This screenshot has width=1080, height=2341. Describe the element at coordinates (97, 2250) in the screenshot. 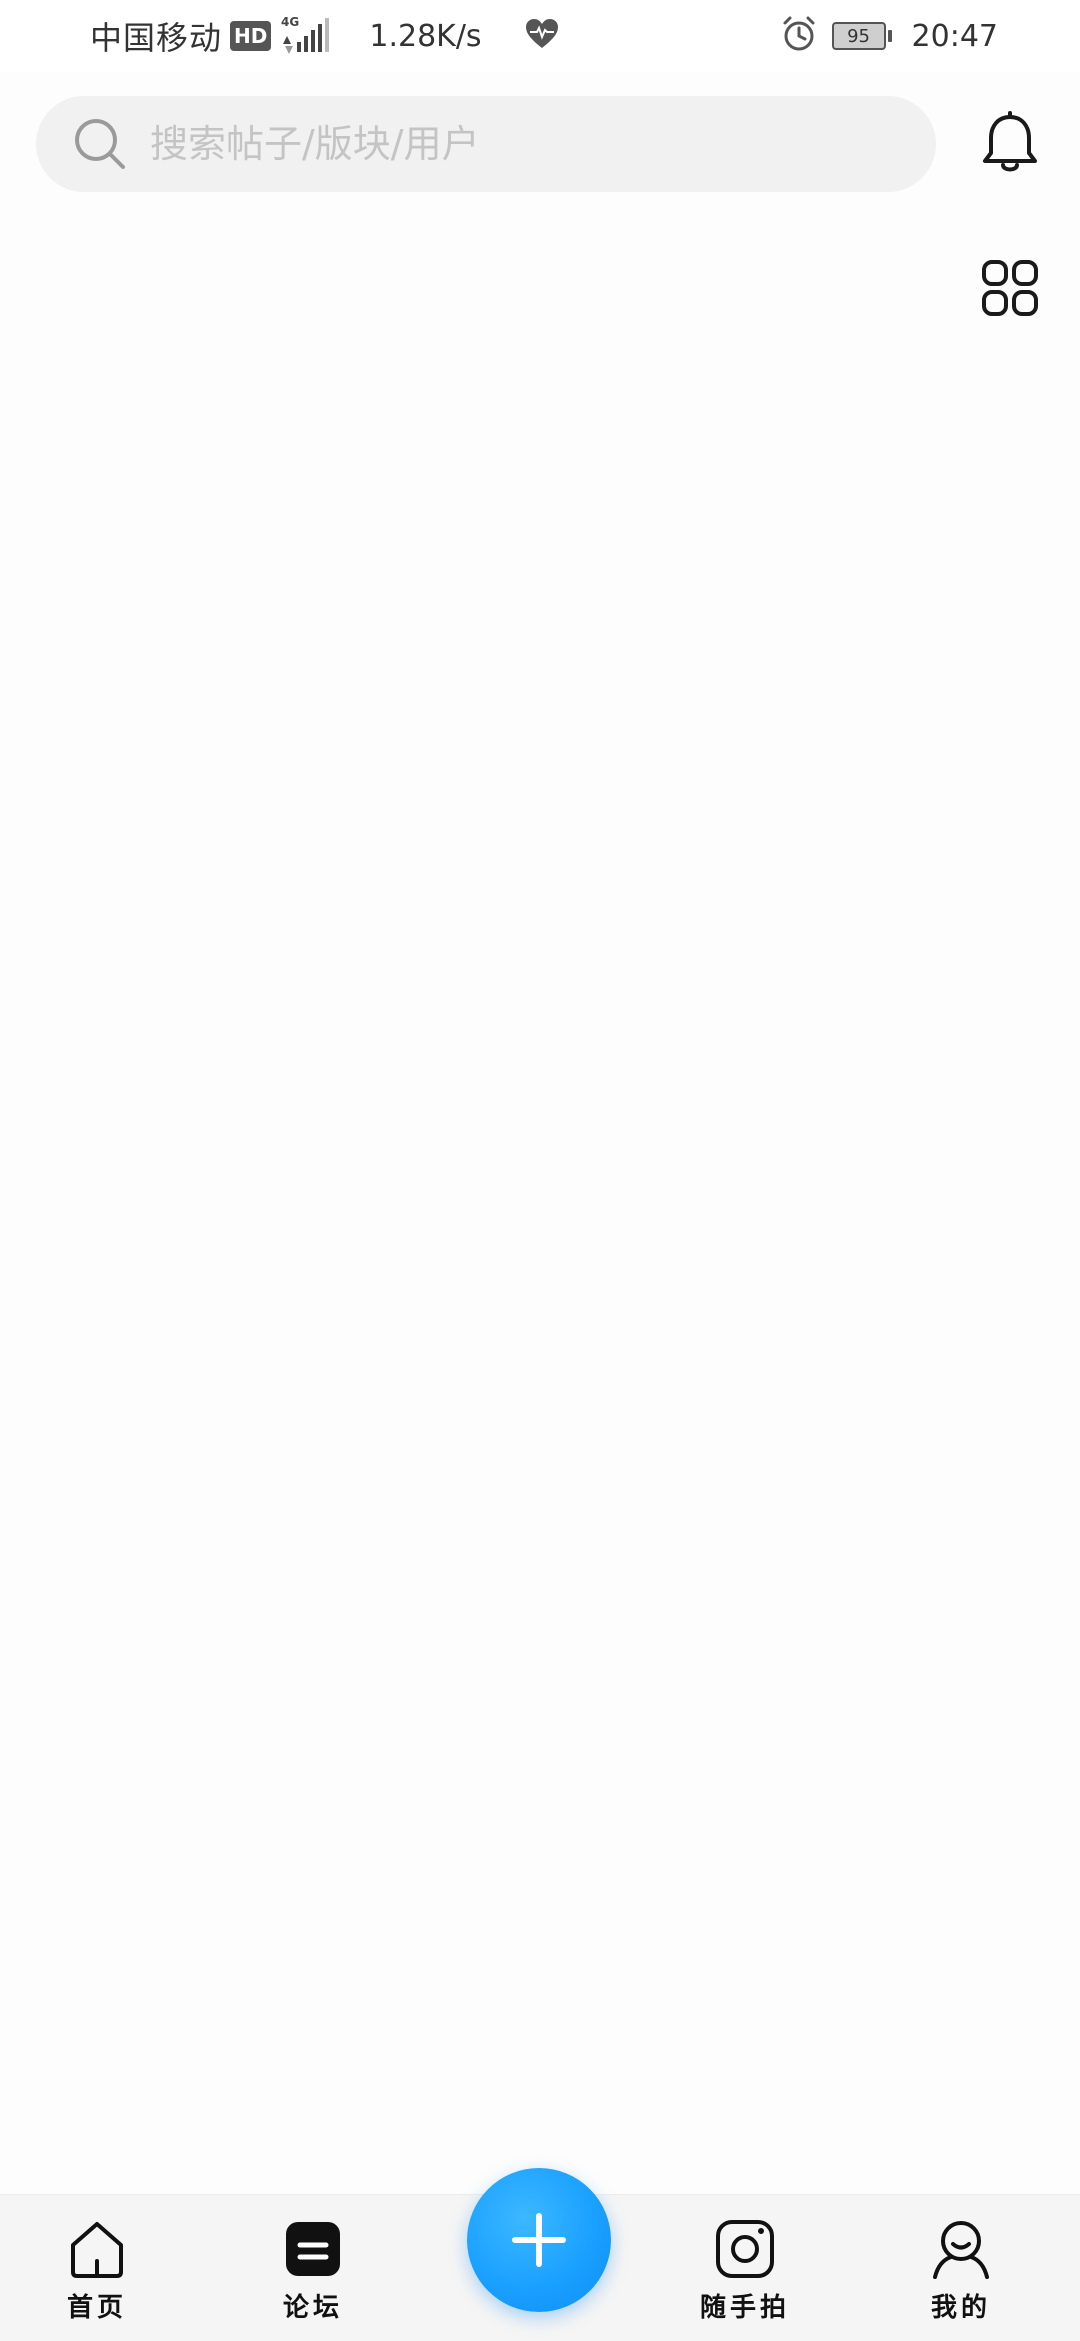

I see `home-icon` at that location.